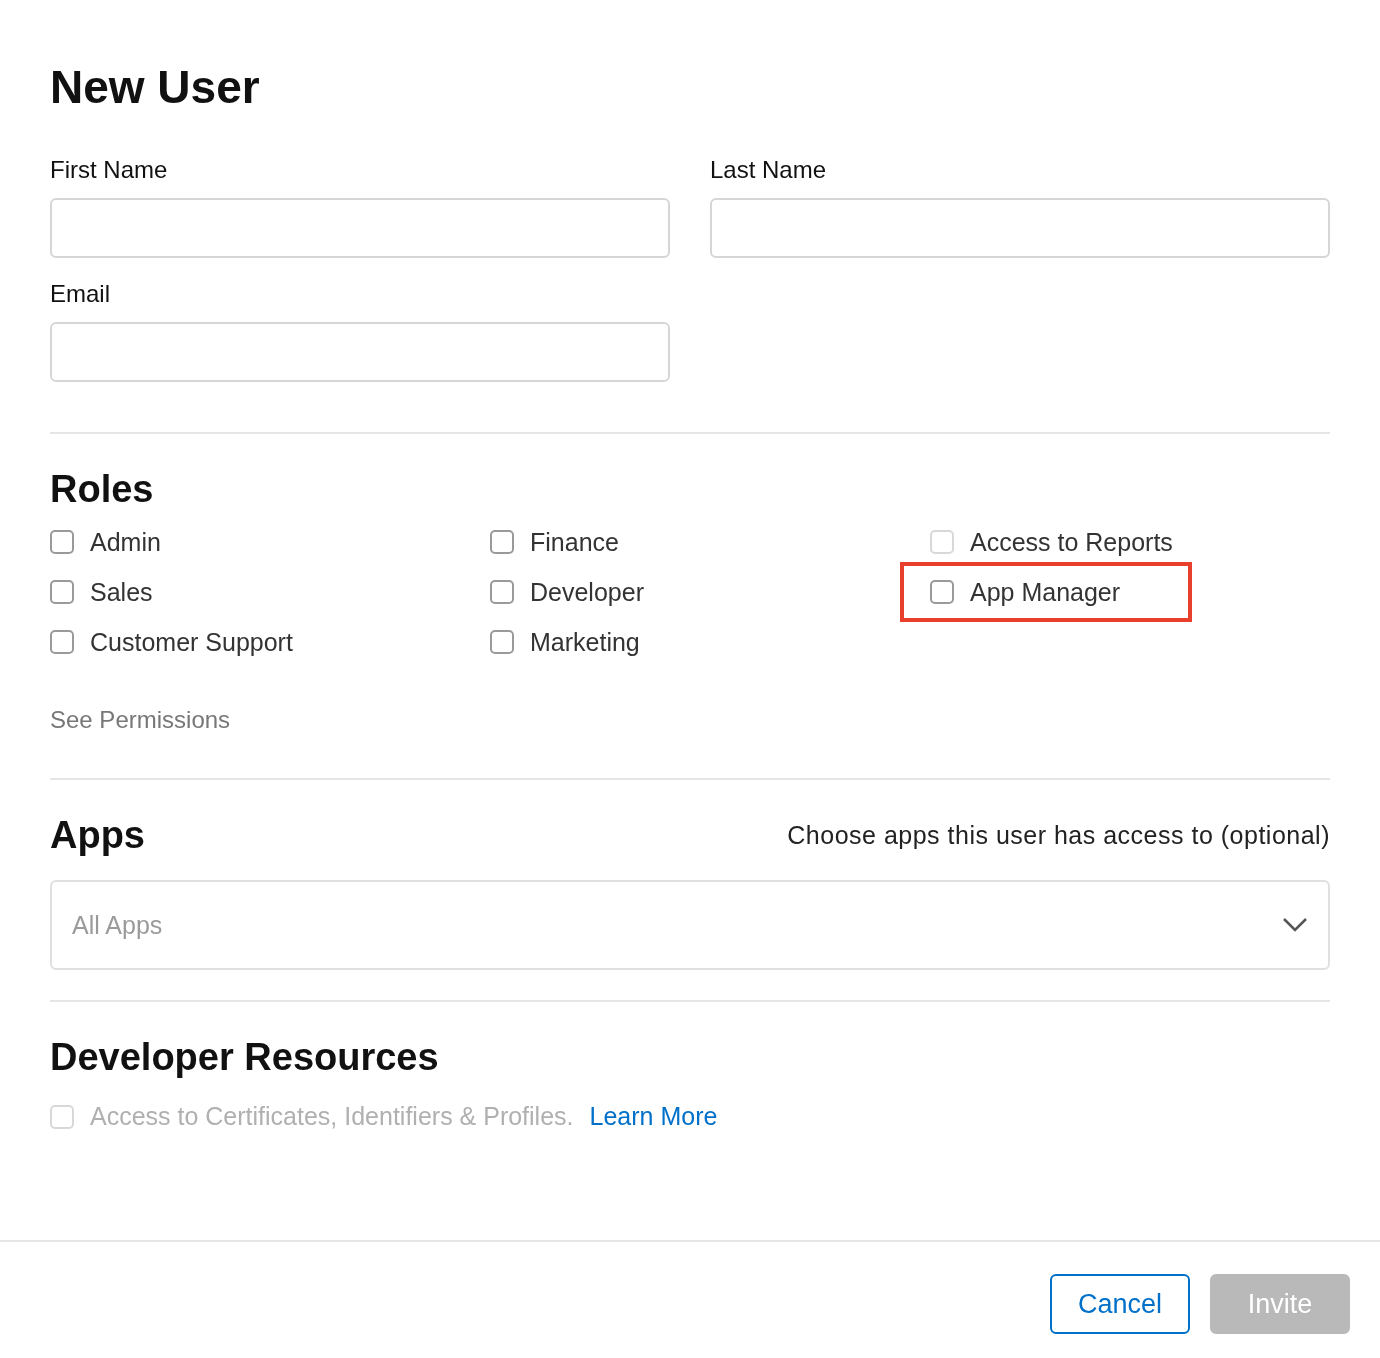  What do you see at coordinates (125, 542) in the screenshot?
I see `checkbox-label: Admin` at bounding box center [125, 542].